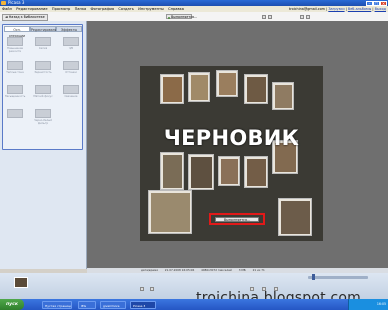 Image resolution: width=388 pixels, height=310 pixels. I want to click on picasa-app-icon, so click(3, 3).